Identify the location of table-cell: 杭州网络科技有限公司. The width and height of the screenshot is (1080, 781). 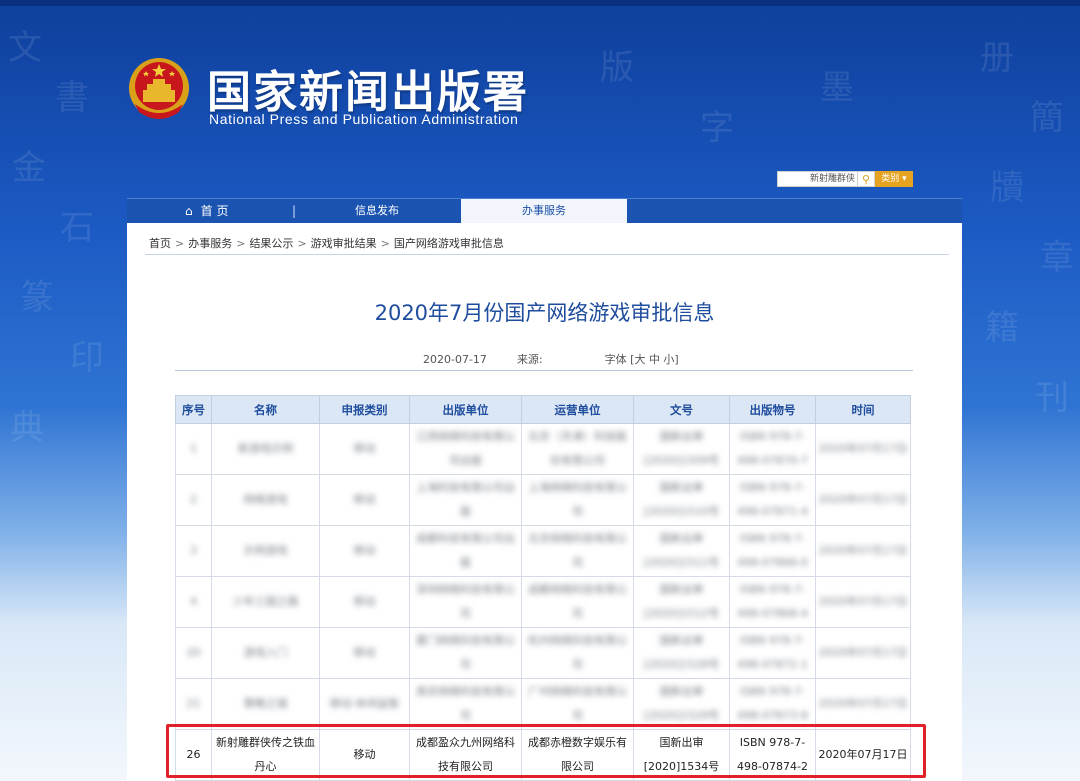
(577, 653).